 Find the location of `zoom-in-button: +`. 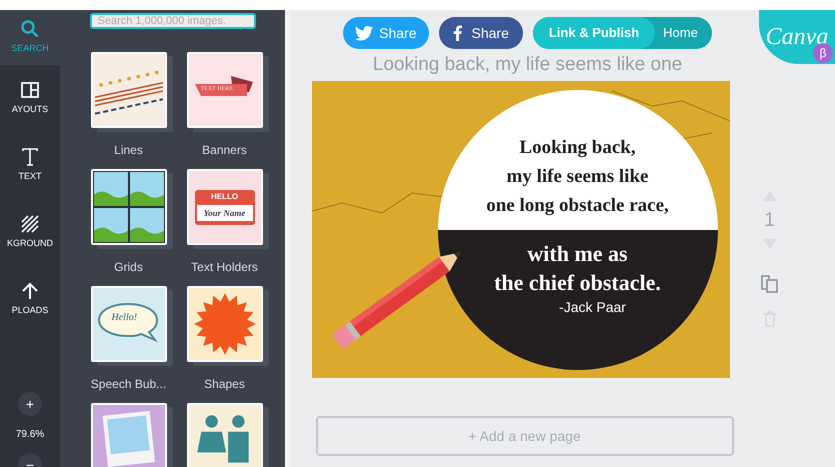

zoom-in-button: + is located at coordinates (30, 404).